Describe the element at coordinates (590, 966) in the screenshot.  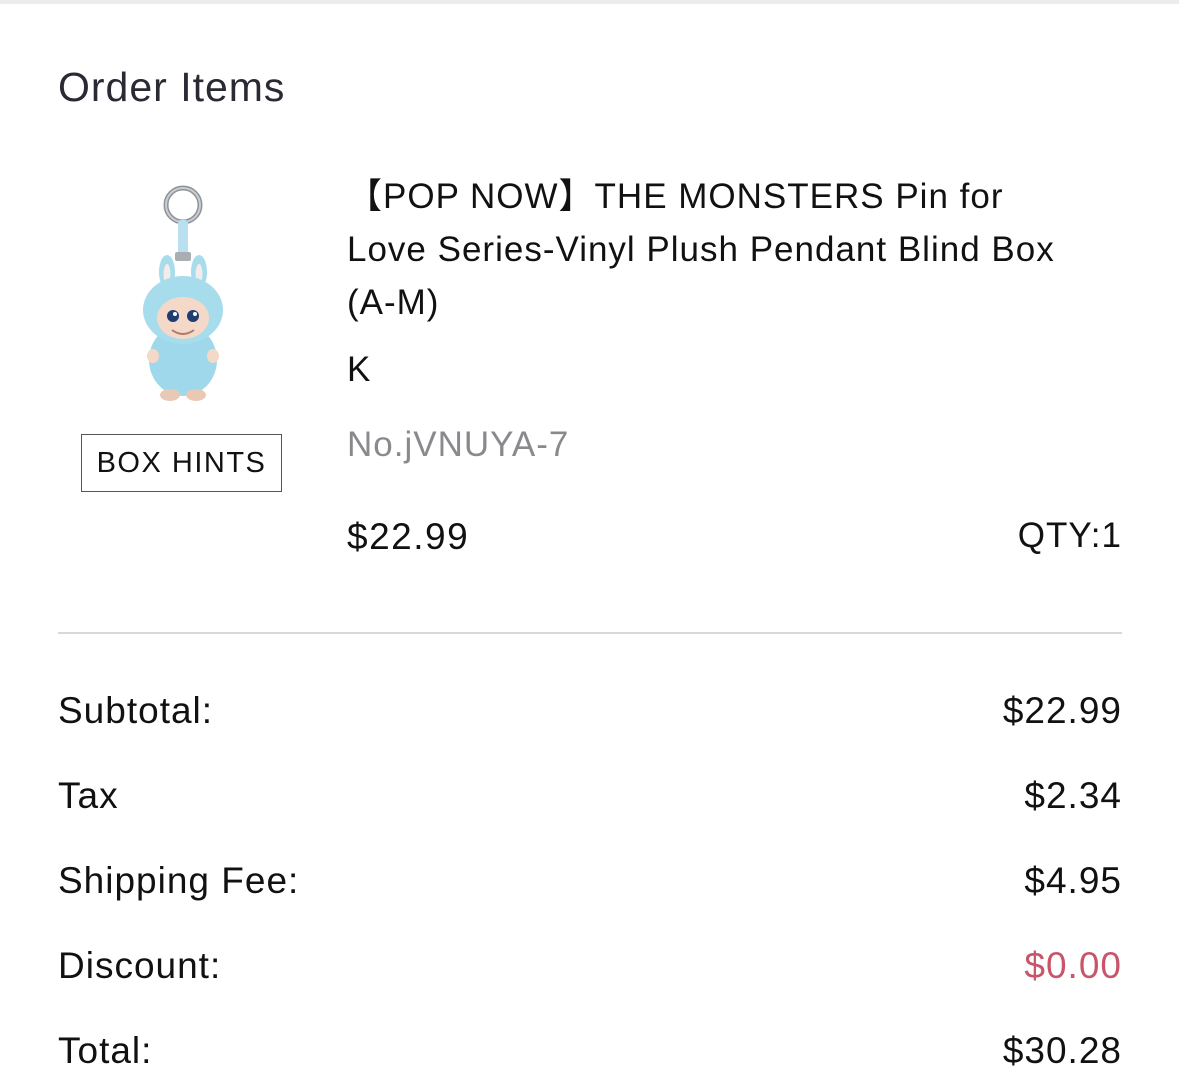
I see `summary-row-discount: Discount: $0.00` at that location.